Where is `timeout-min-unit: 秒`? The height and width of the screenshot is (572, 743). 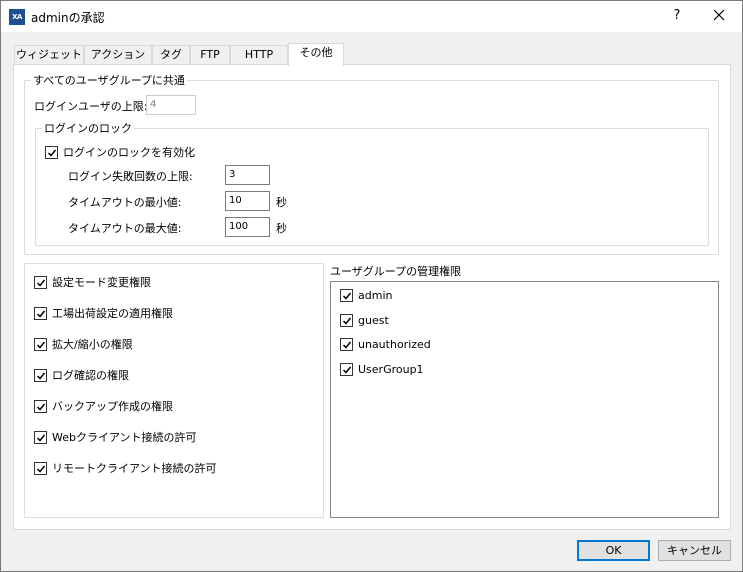 timeout-min-unit: 秒 is located at coordinates (281, 202).